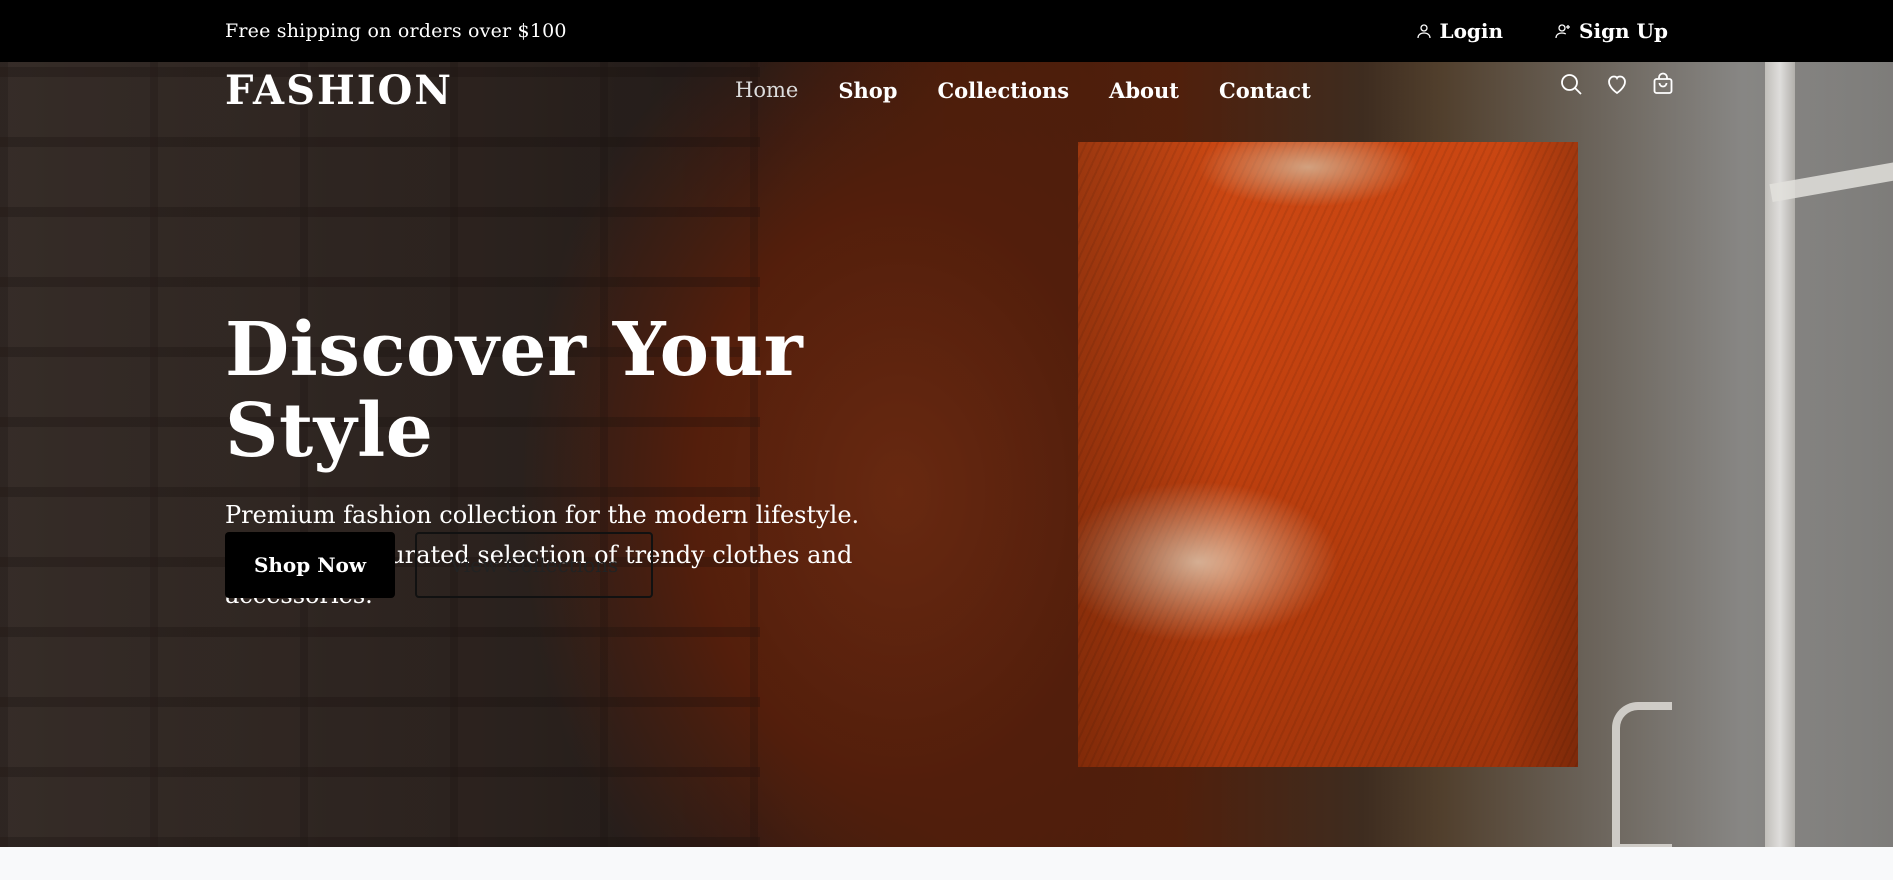 The height and width of the screenshot is (880, 1893). What do you see at coordinates (514, 391) in the screenshot?
I see `hero-title: Discover Your Style` at bounding box center [514, 391].